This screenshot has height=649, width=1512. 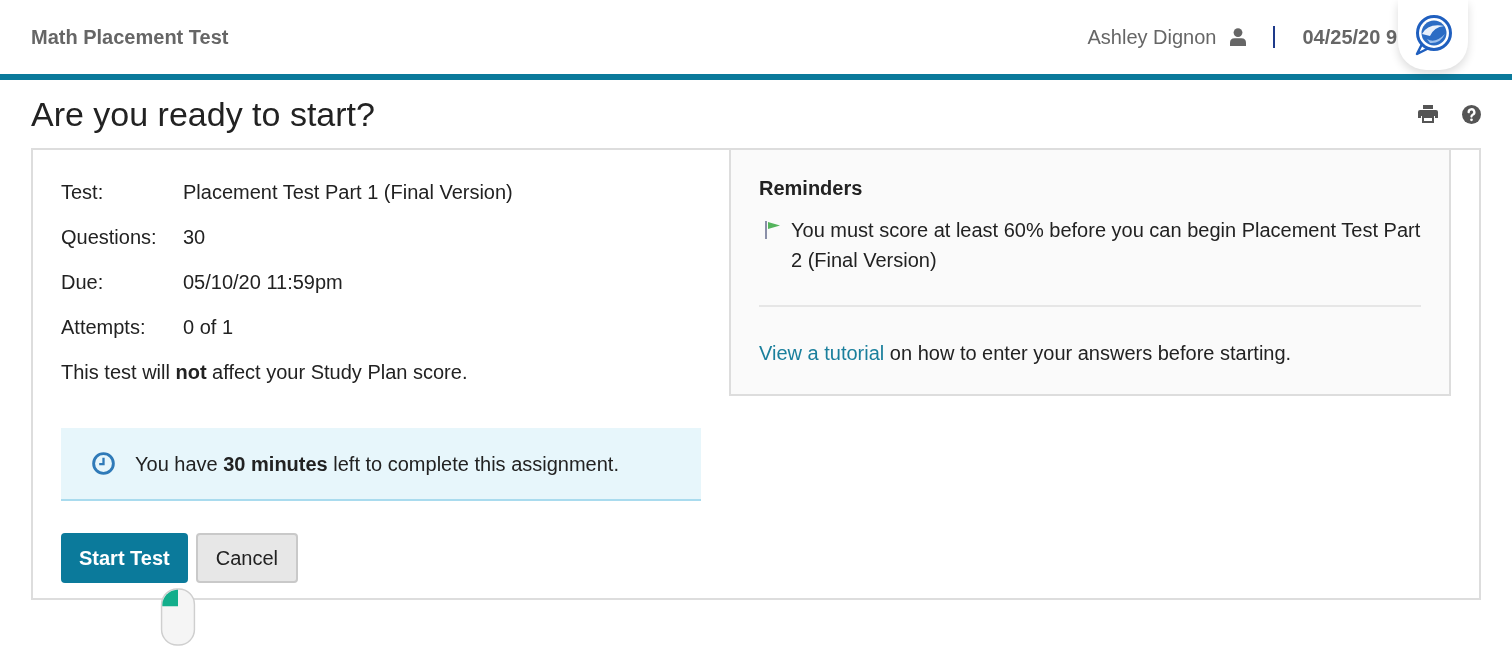 What do you see at coordinates (377, 464) in the screenshot?
I see `time-remaining-text: You have 30 minutes left to complete this assignment.` at bounding box center [377, 464].